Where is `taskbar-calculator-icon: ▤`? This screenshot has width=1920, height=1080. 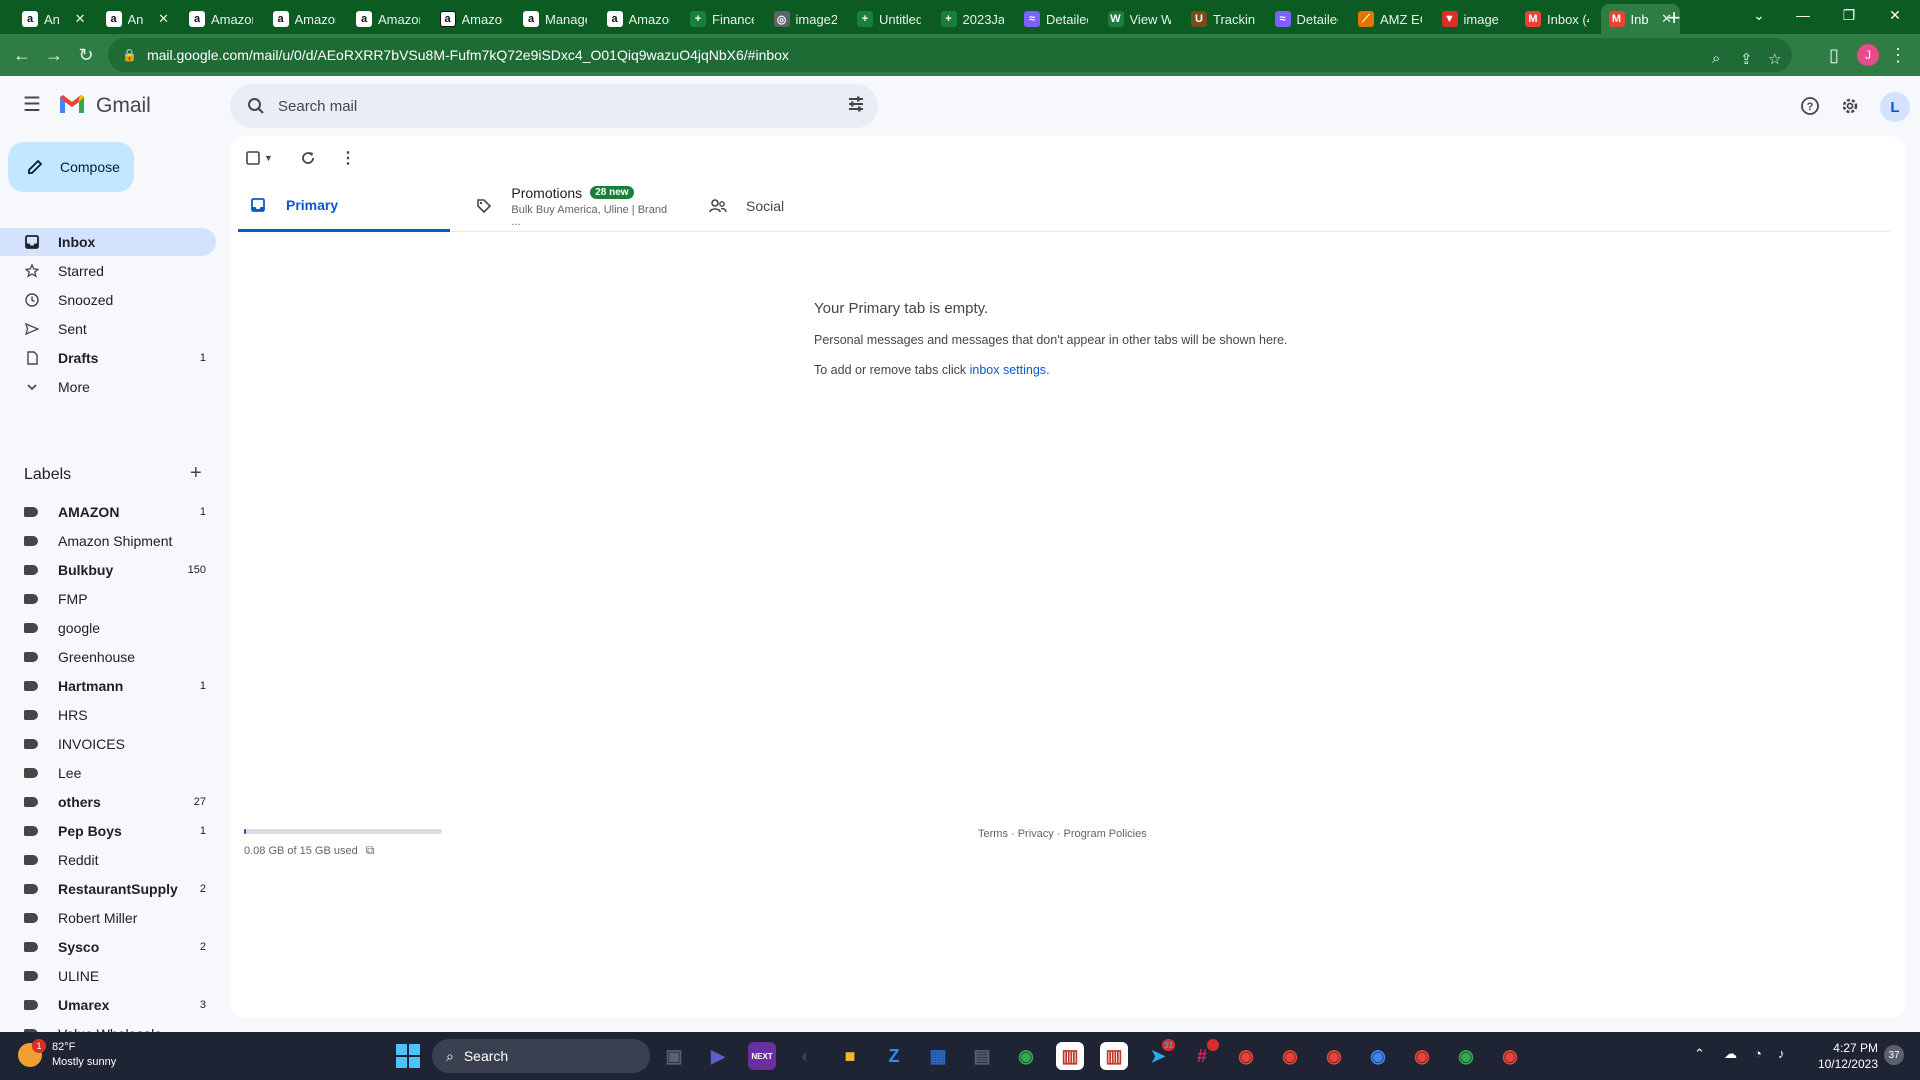
taskbar-calculator-icon: ▤ is located at coordinates (982, 1056).